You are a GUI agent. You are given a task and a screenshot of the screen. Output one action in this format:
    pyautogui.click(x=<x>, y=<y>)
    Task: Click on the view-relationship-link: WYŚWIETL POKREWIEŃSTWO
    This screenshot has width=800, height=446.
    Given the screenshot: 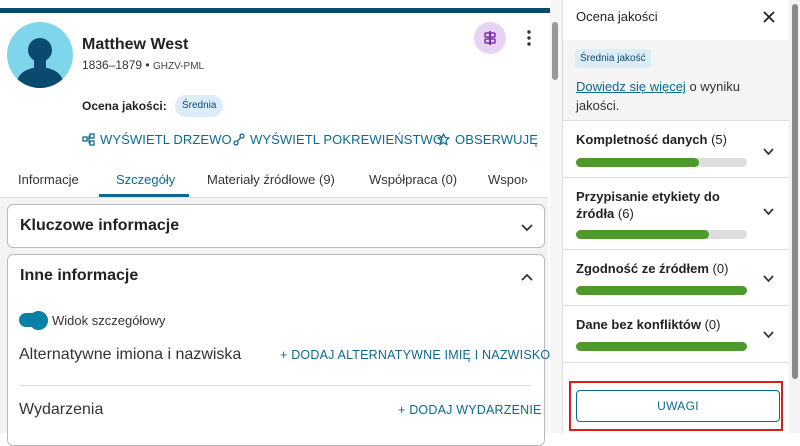 What is the action you would take?
    pyautogui.click(x=338, y=139)
    